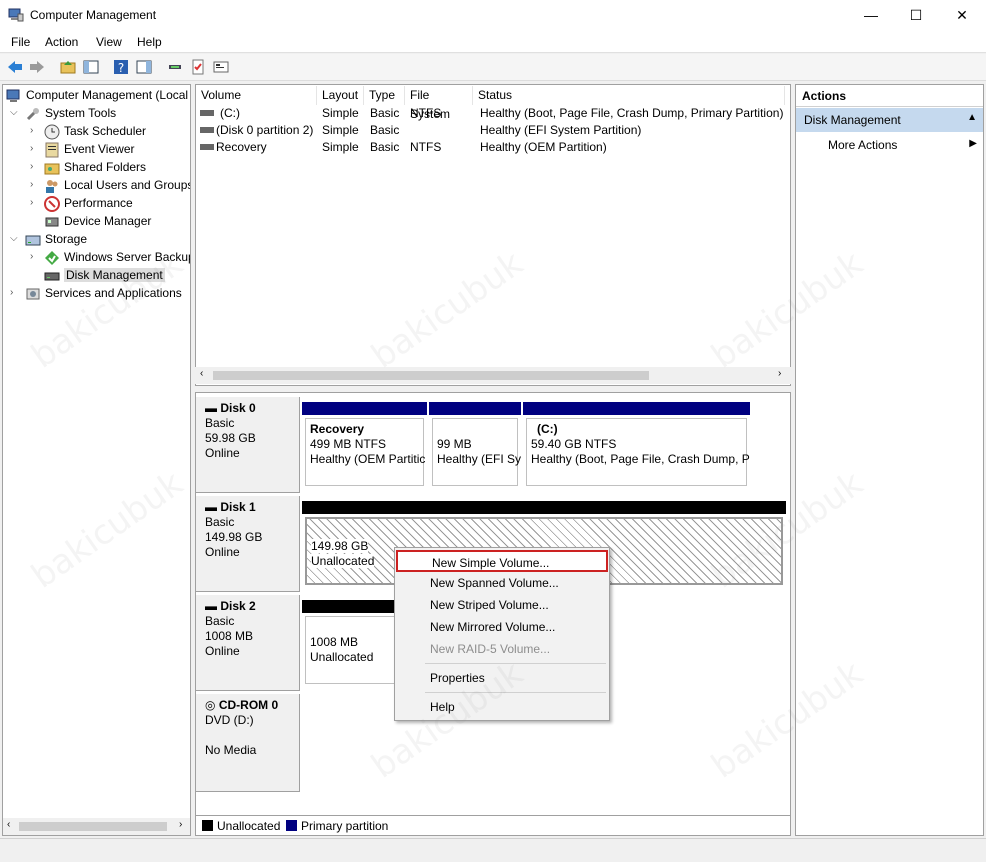 The height and width of the screenshot is (862, 986). Describe the element at coordinates (15, 67) in the screenshot. I see `back-arrow-icon` at that location.